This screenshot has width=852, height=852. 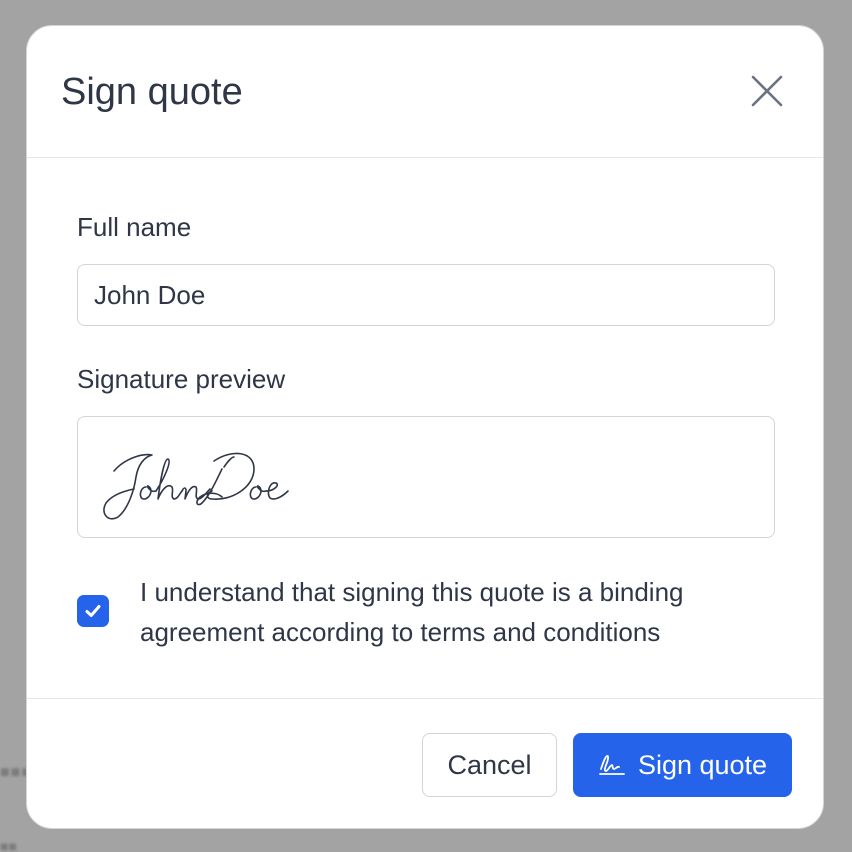 I want to click on check-icon, so click(x=93, y=611).